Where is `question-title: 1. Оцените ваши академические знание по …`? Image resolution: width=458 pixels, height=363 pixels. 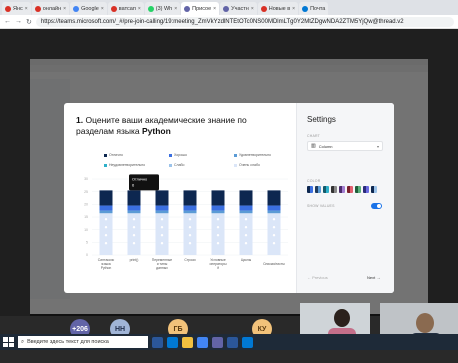 question-title: 1. Оцените ваши академические знание по … is located at coordinates (181, 126).